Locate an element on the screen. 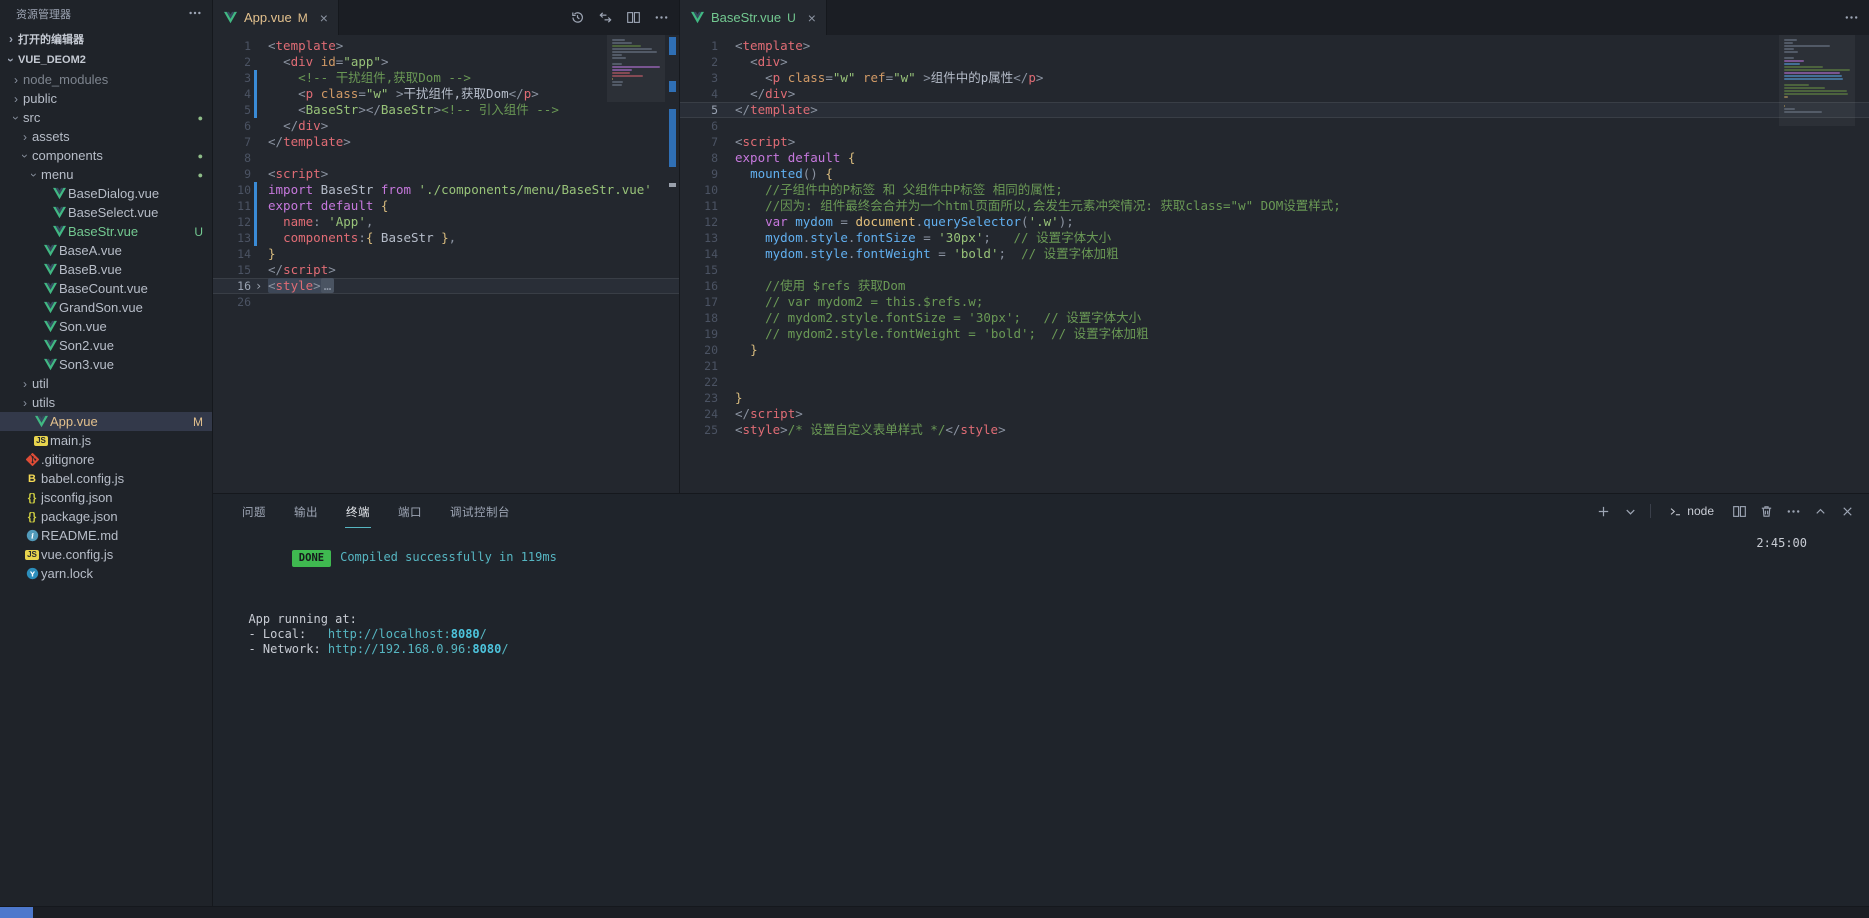  tree-item-src: › src ● is located at coordinates (106, 117).